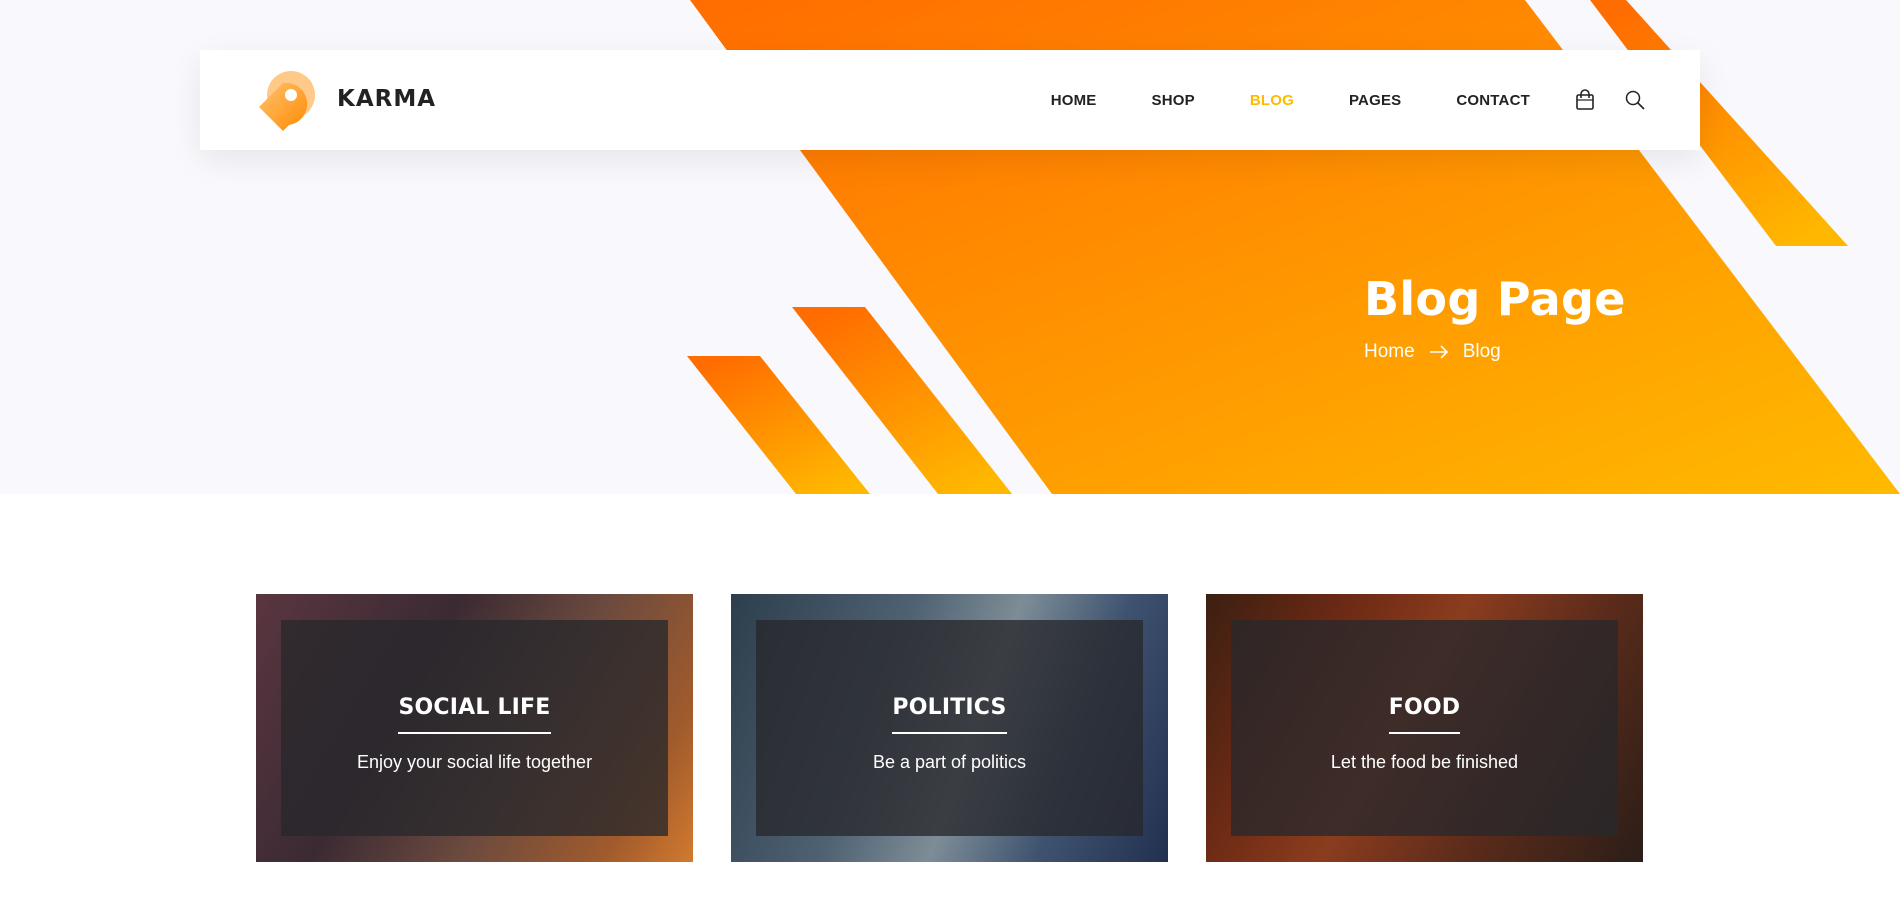 The width and height of the screenshot is (1900, 918). What do you see at coordinates (949, 762) in the screenshot?
I see `card-description: Be a part of politics` at bounding box center [949, 762].